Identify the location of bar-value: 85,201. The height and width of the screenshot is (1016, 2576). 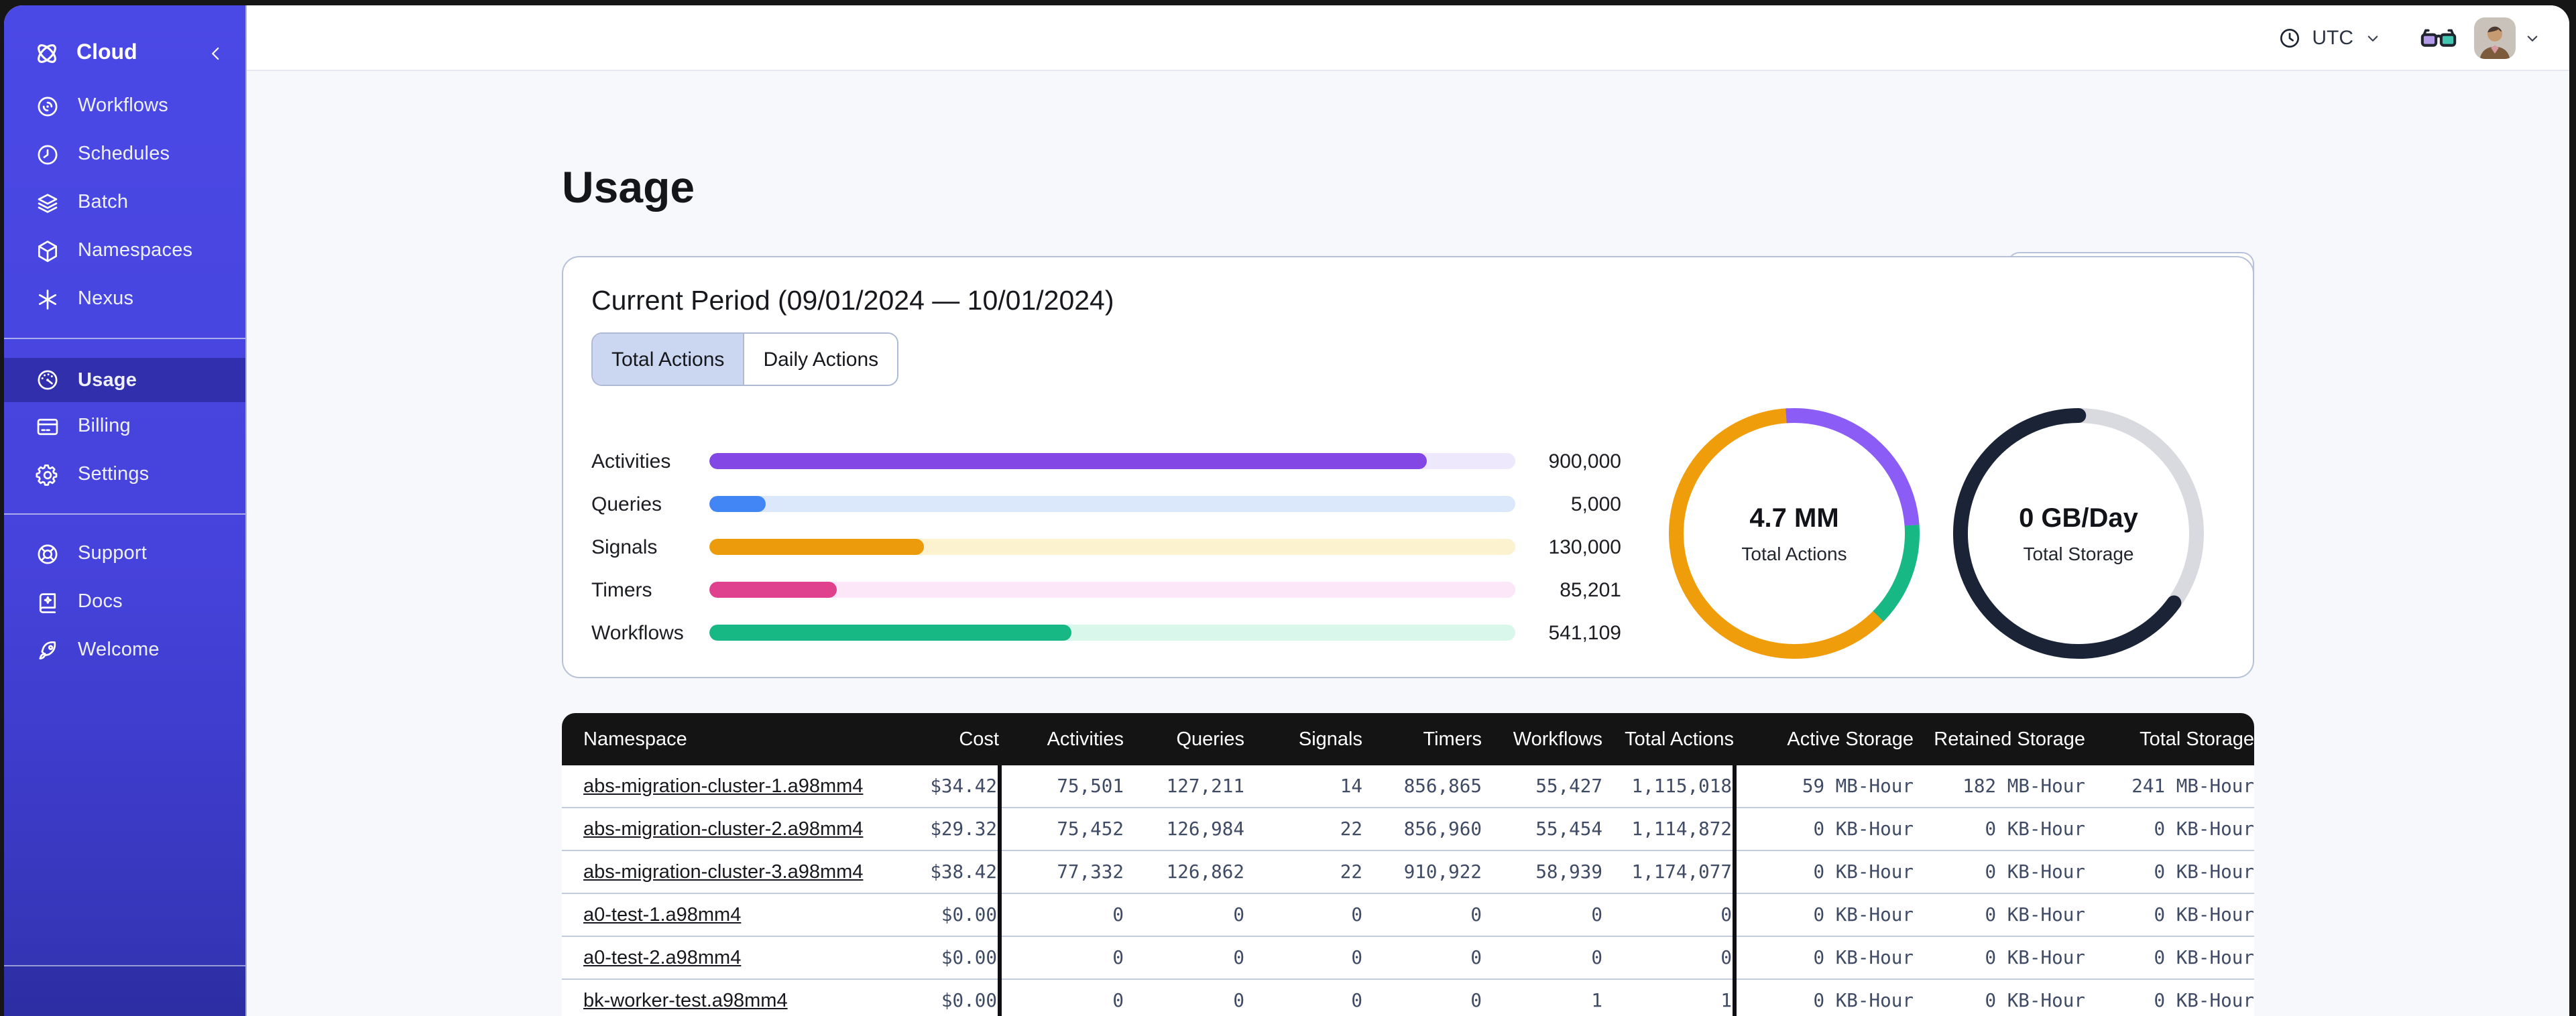
(1590, 589).